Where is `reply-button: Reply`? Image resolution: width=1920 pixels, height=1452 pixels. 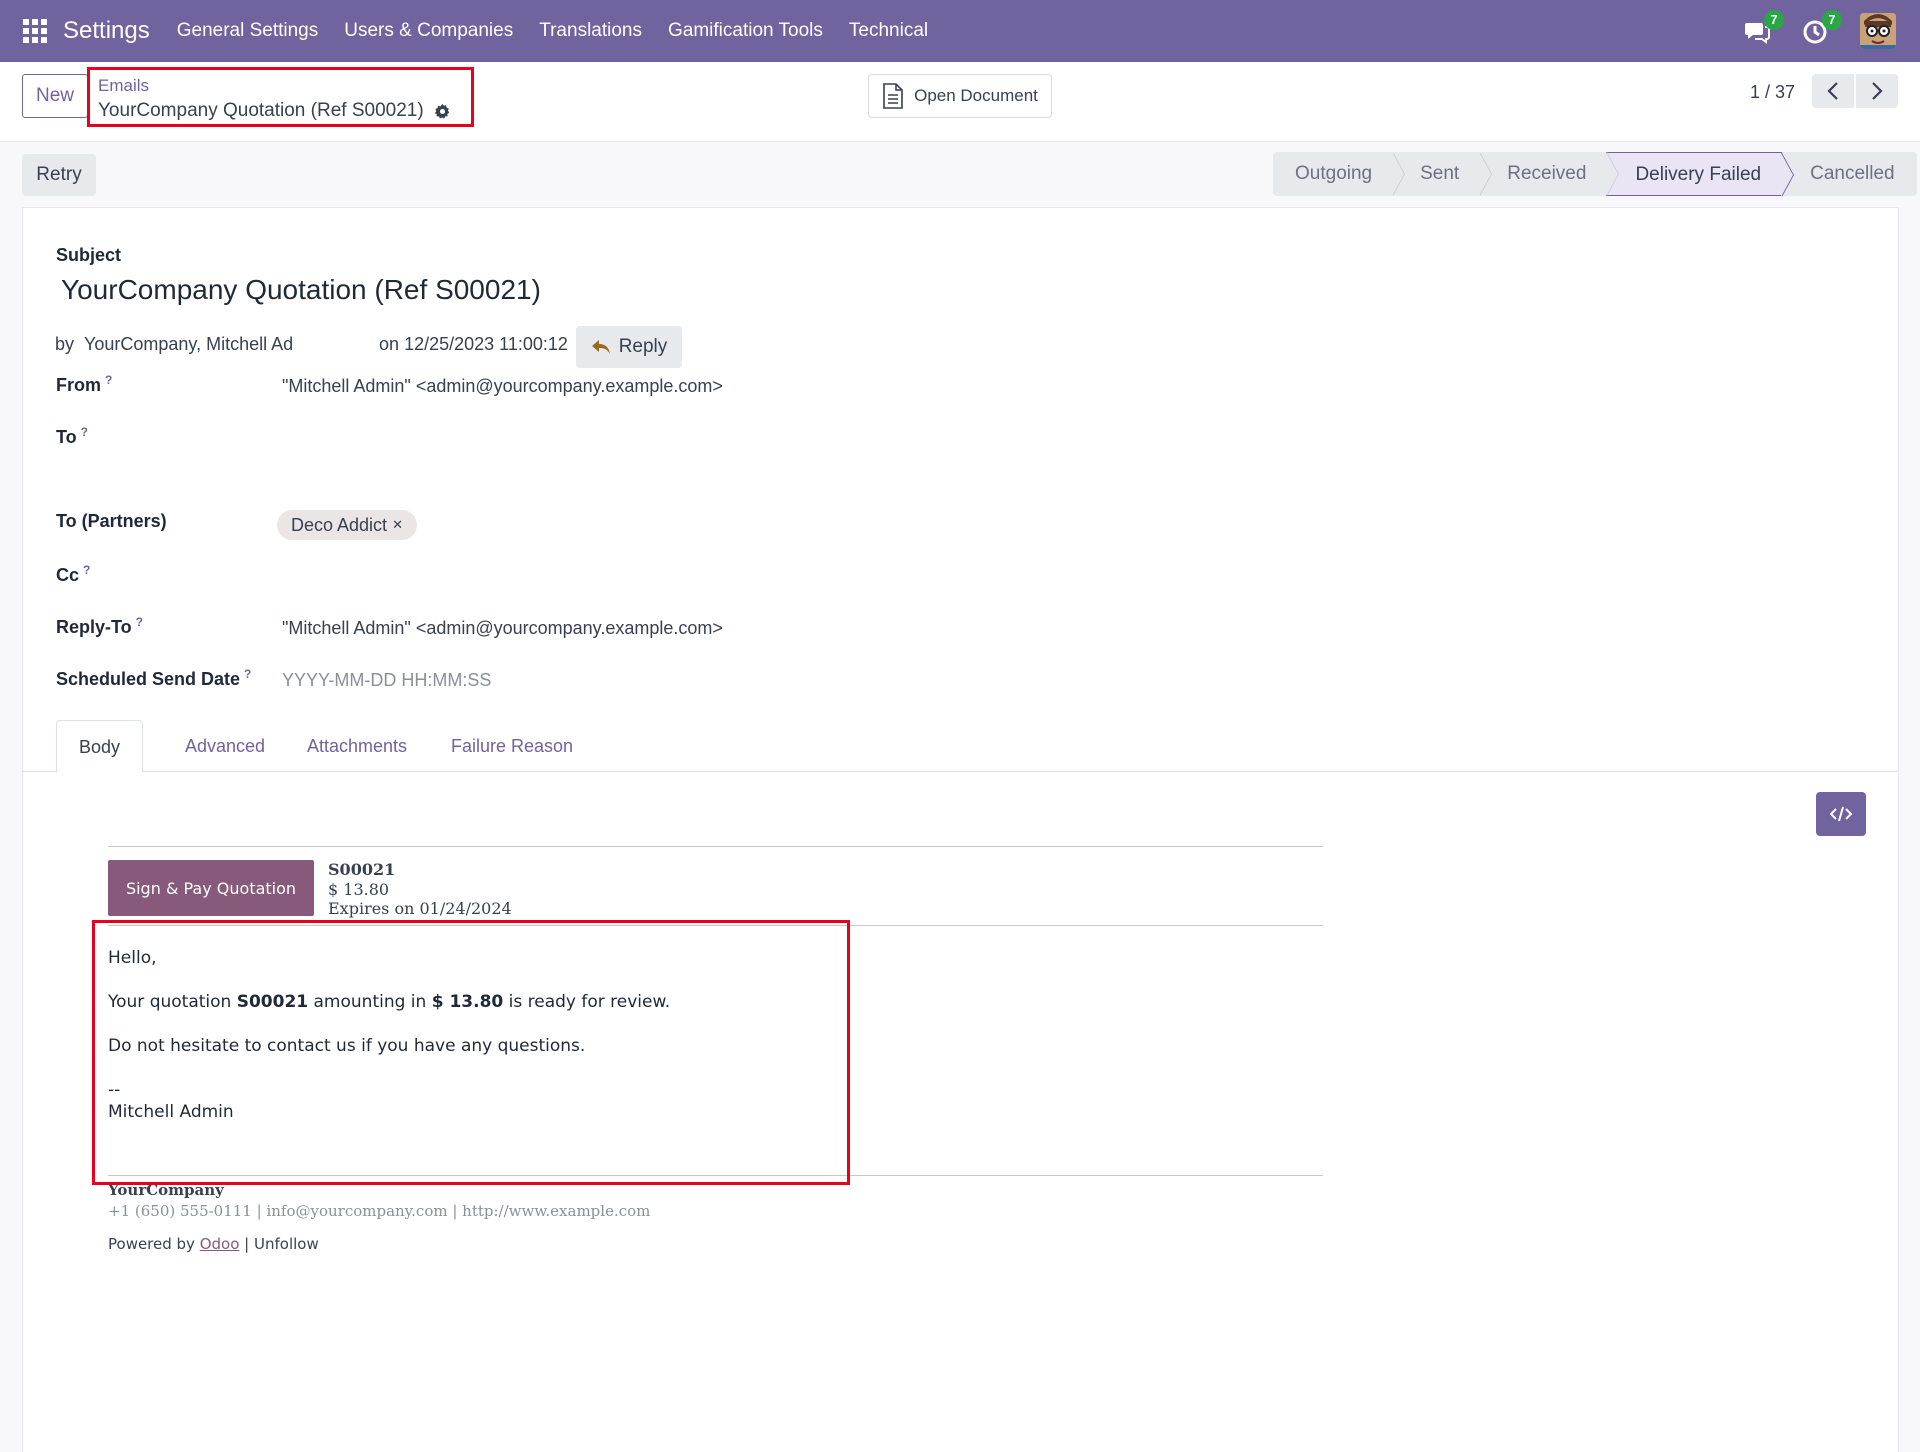
reply-button: Reply is located at coordinates (629, 347).